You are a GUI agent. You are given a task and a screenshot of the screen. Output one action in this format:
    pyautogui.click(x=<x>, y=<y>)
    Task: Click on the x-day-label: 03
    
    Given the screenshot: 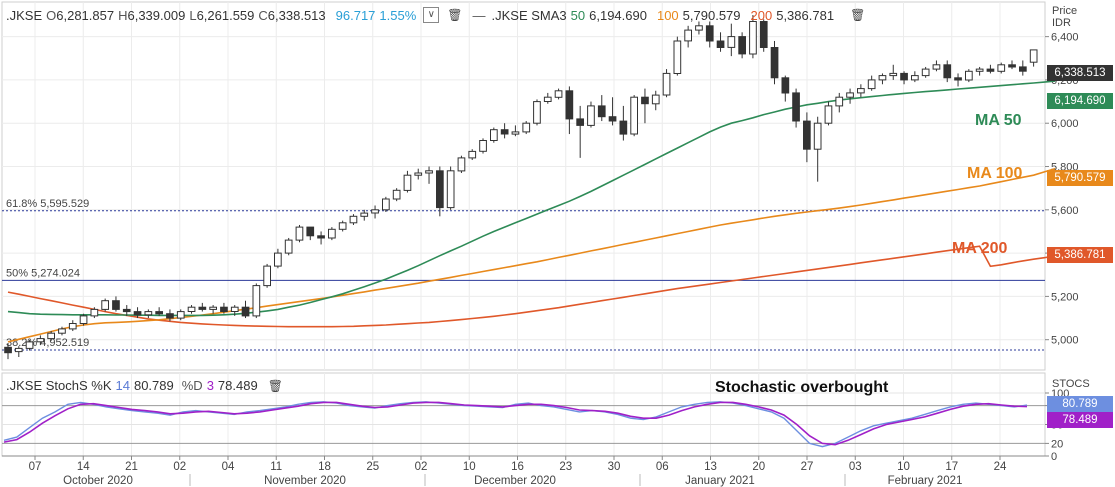 What is the action you would take?
    pyautogui.click(x=855, y=467)
    